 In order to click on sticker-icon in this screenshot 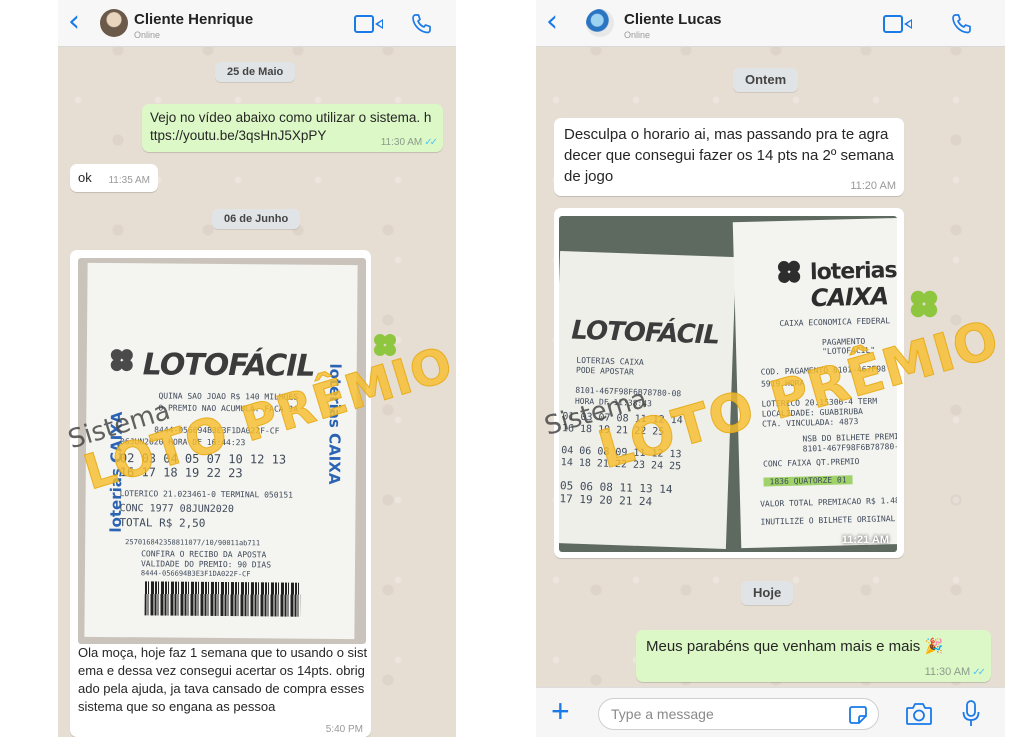, I will do `click(858, 715)`.